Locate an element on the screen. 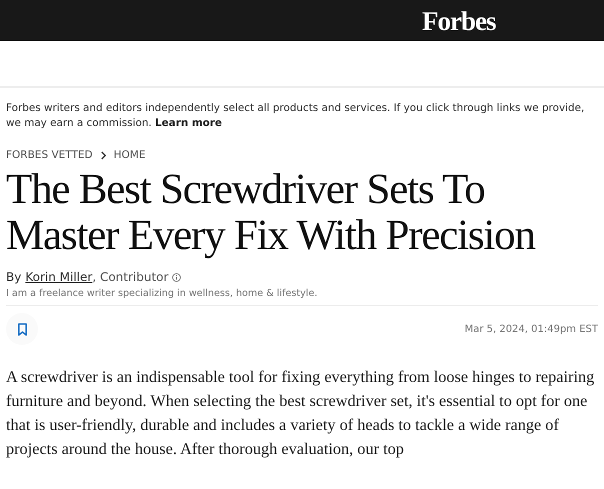 This screenshot has width=604, height=489. learn-more-link: Learn more is located at coordinates (188, 123).